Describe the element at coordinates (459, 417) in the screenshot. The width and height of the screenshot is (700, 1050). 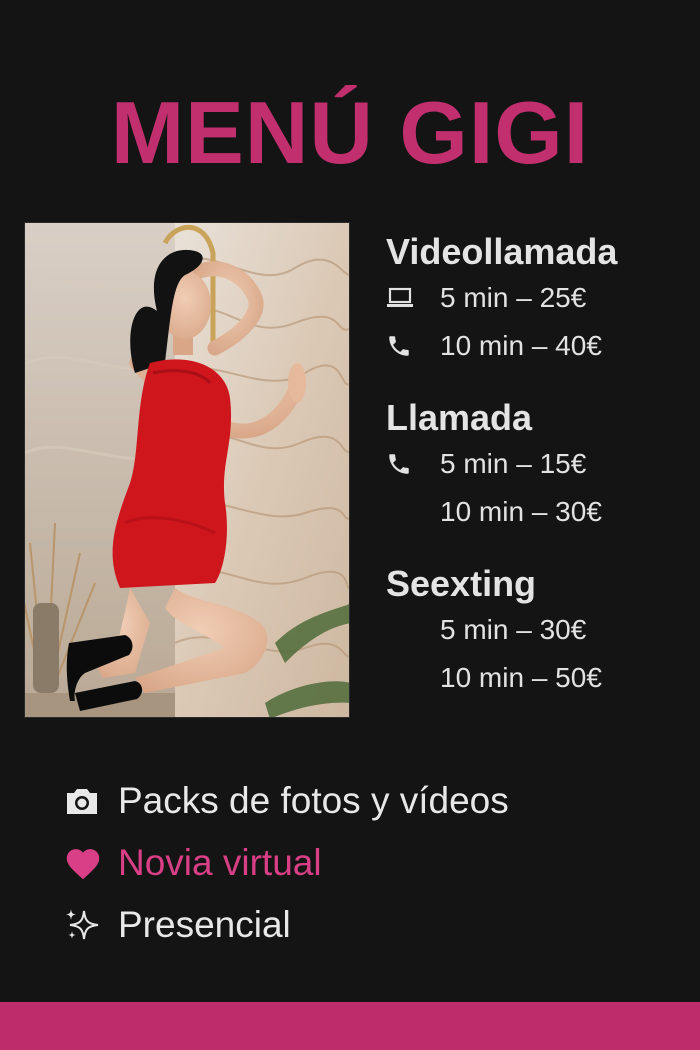
I see `service-heading: Llamada` at that location.